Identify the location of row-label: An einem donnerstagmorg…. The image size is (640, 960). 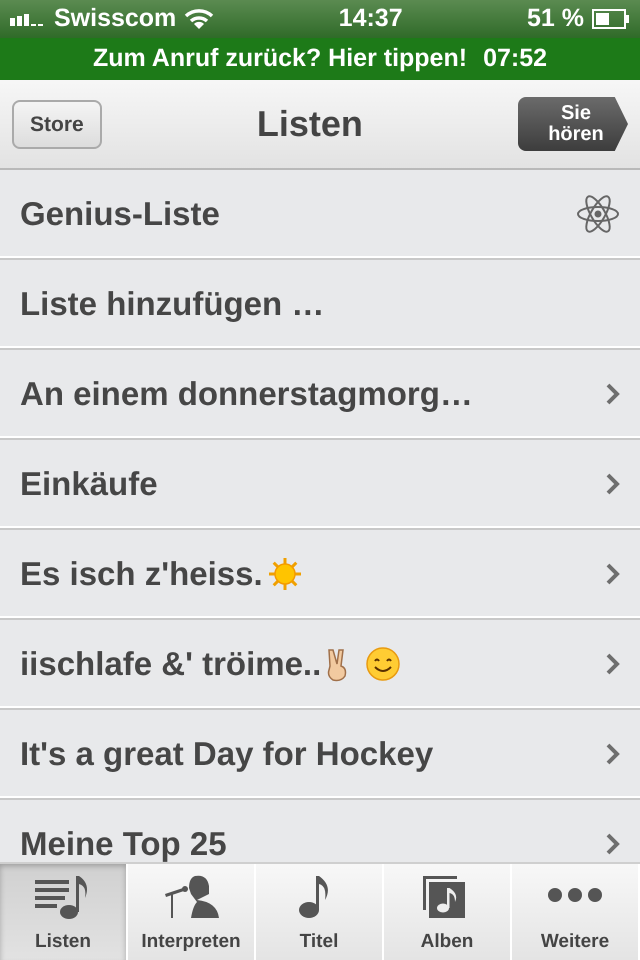
(246, 394).